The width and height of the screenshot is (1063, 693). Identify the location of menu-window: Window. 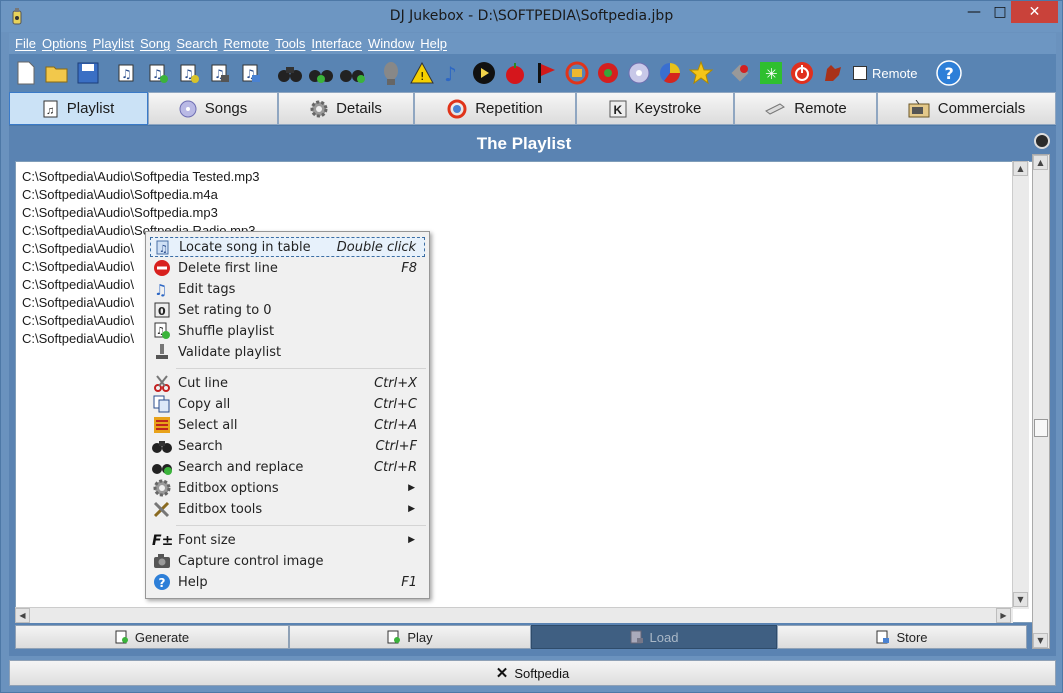
(391, 43).